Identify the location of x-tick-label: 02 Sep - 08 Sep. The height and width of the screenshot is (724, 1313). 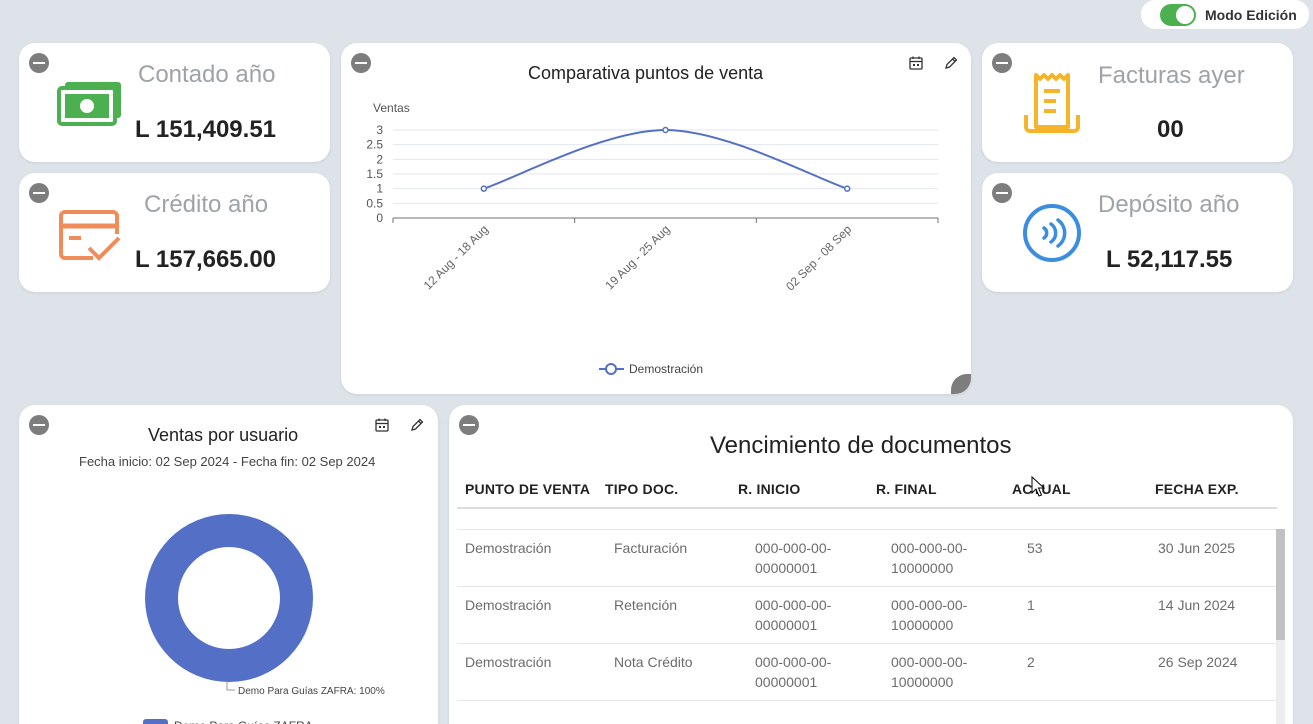
(818, 257).